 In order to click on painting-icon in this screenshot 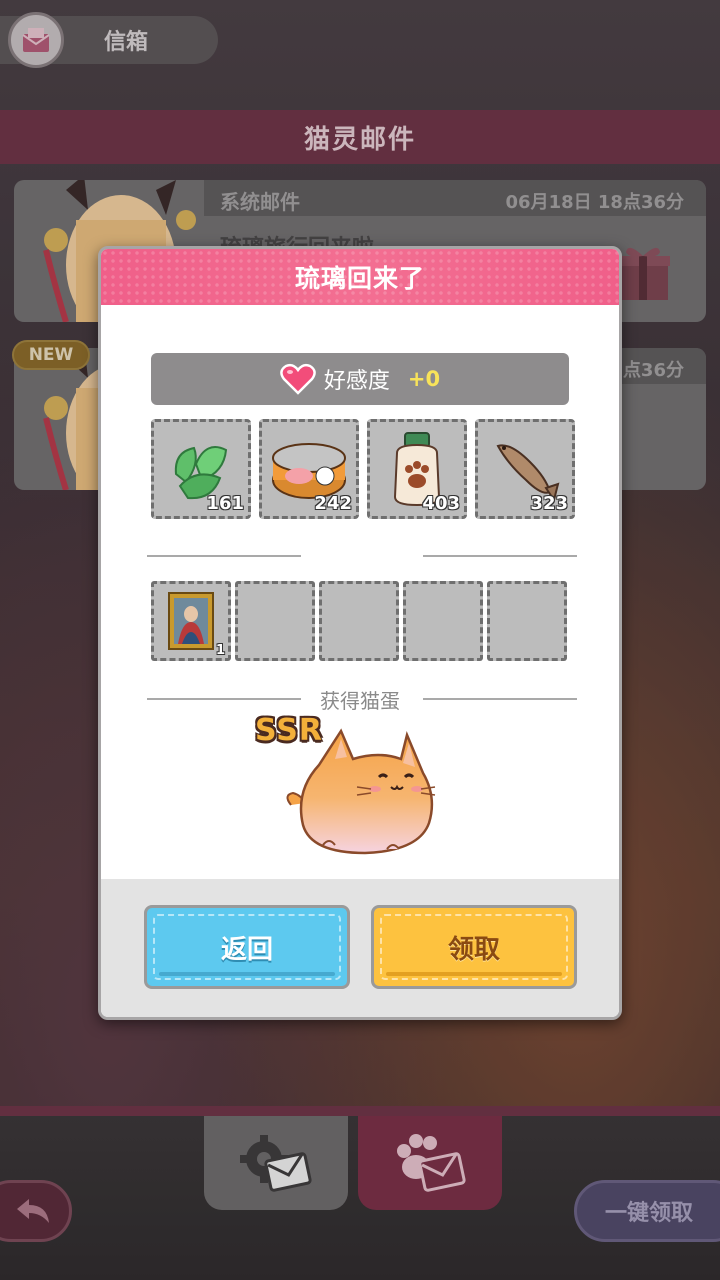, I will do `click(191, 621)`.